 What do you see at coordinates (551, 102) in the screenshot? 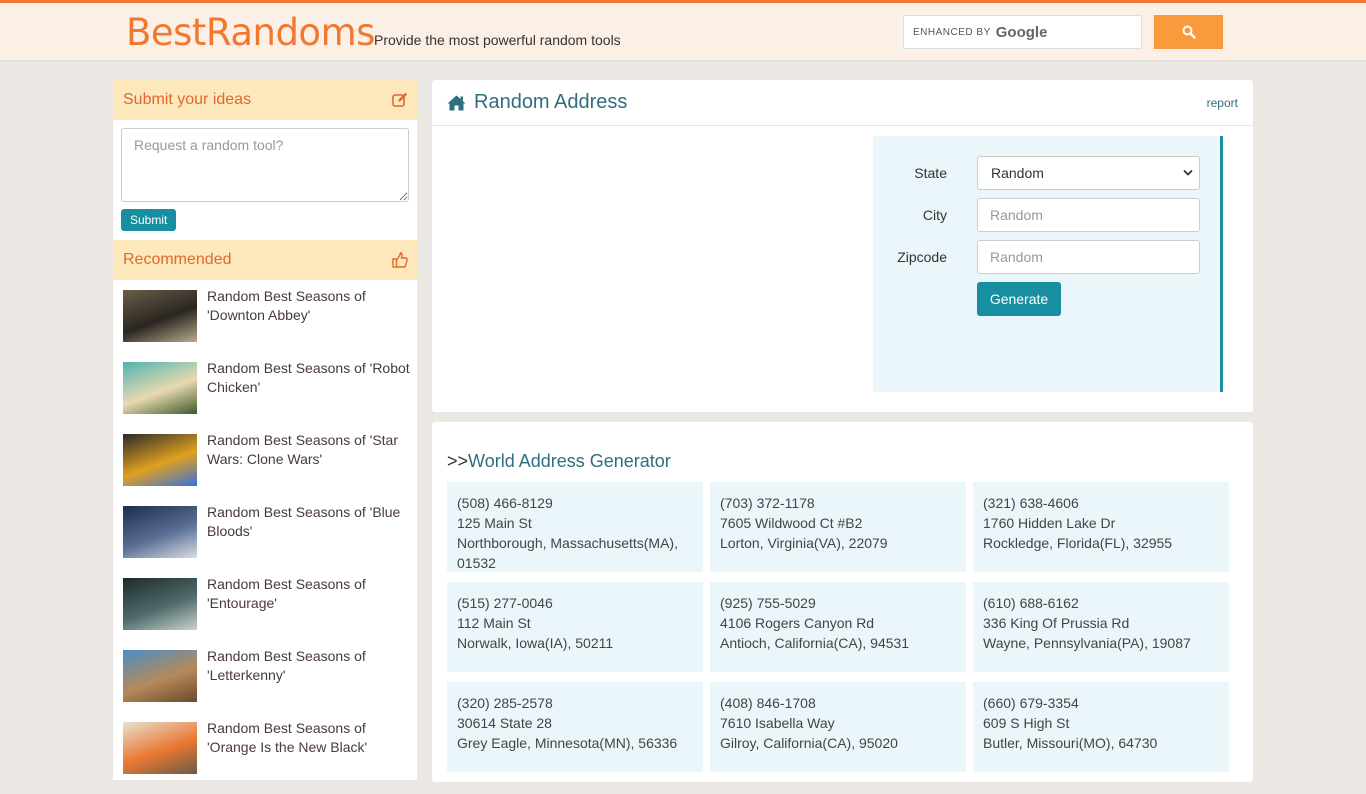
I see `page-title-text: Random Address` at bounding box center [551, 102].